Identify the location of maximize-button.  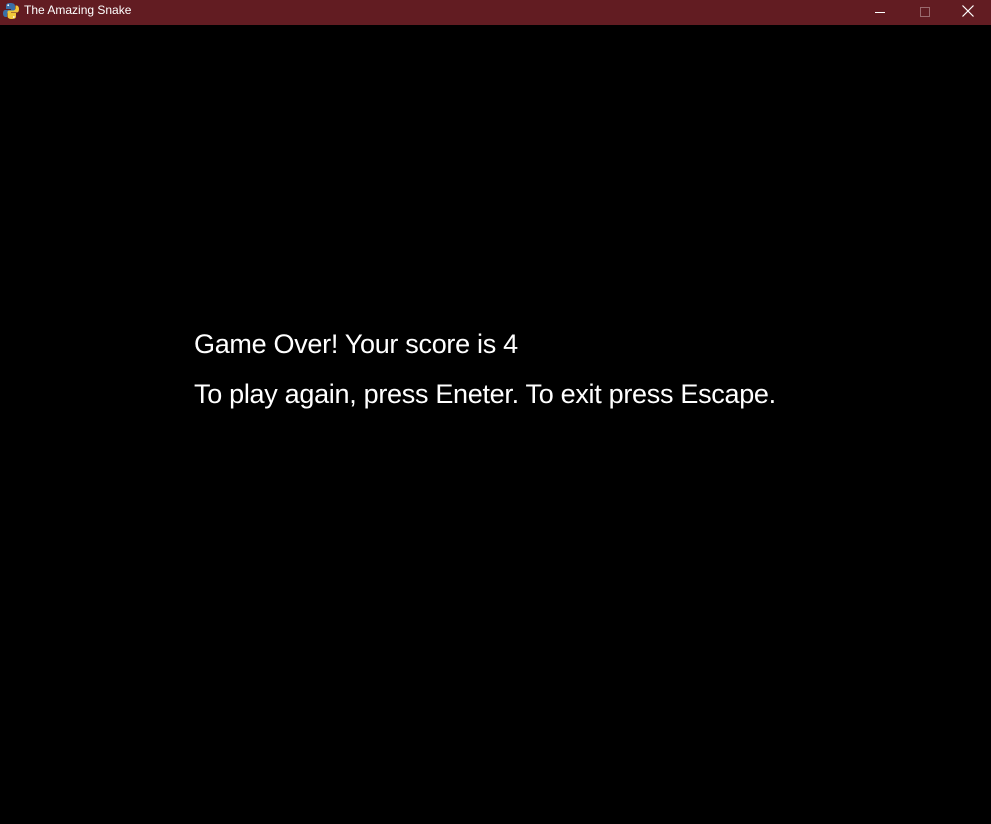
(925, 12).